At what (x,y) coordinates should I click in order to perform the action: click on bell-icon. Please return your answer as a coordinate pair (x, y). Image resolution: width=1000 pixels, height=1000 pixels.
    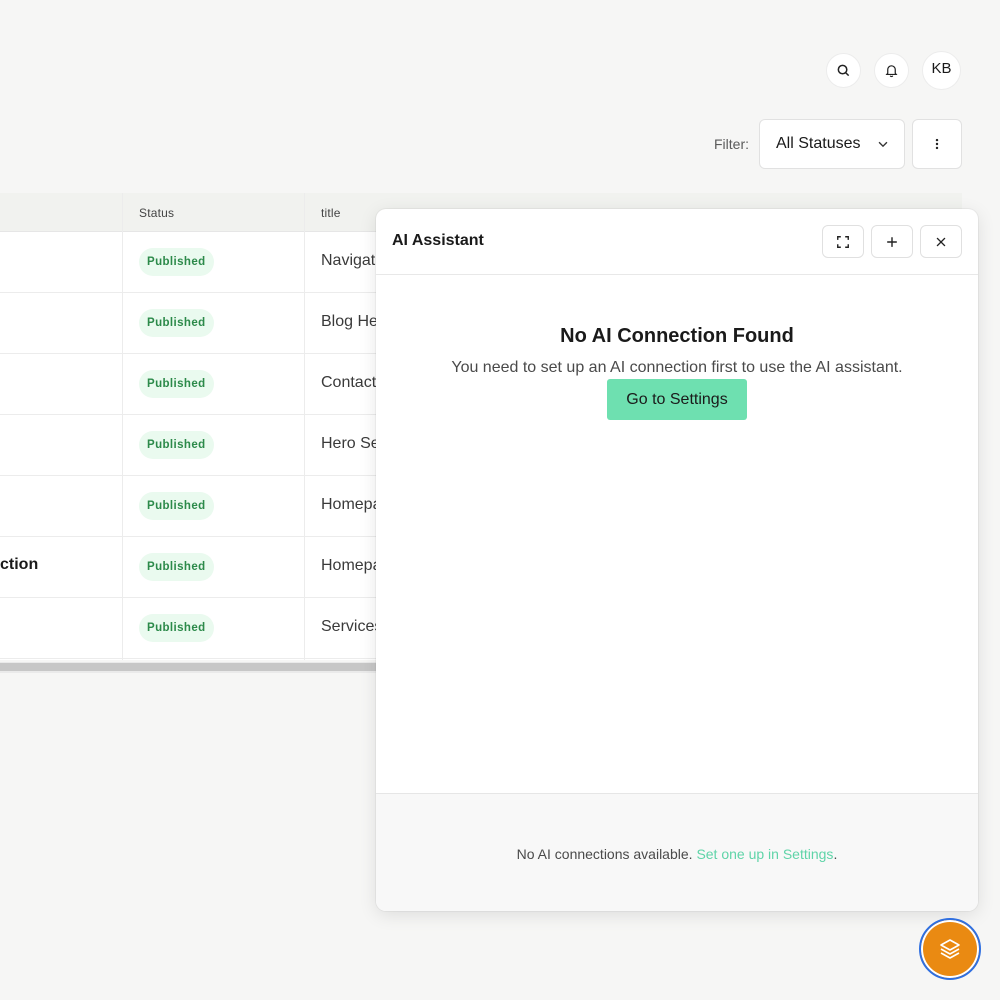
    Looking at the image, I should click on (891, 71).